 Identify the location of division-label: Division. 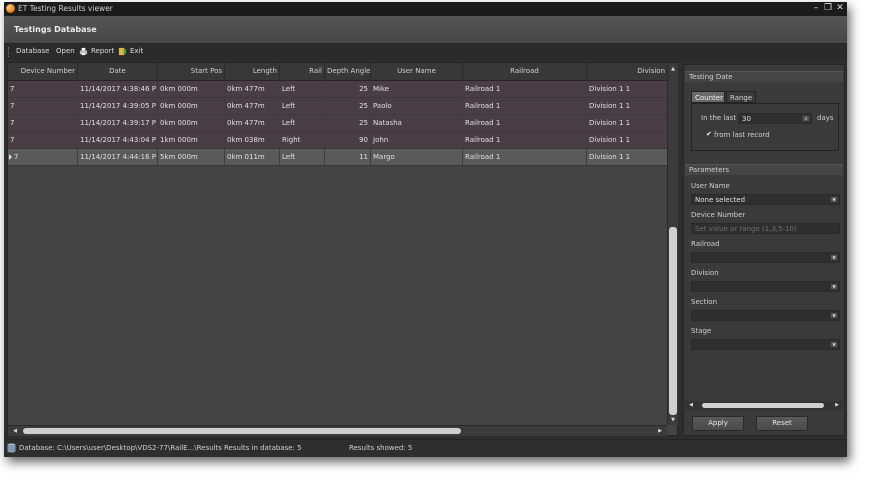
(705, 273).